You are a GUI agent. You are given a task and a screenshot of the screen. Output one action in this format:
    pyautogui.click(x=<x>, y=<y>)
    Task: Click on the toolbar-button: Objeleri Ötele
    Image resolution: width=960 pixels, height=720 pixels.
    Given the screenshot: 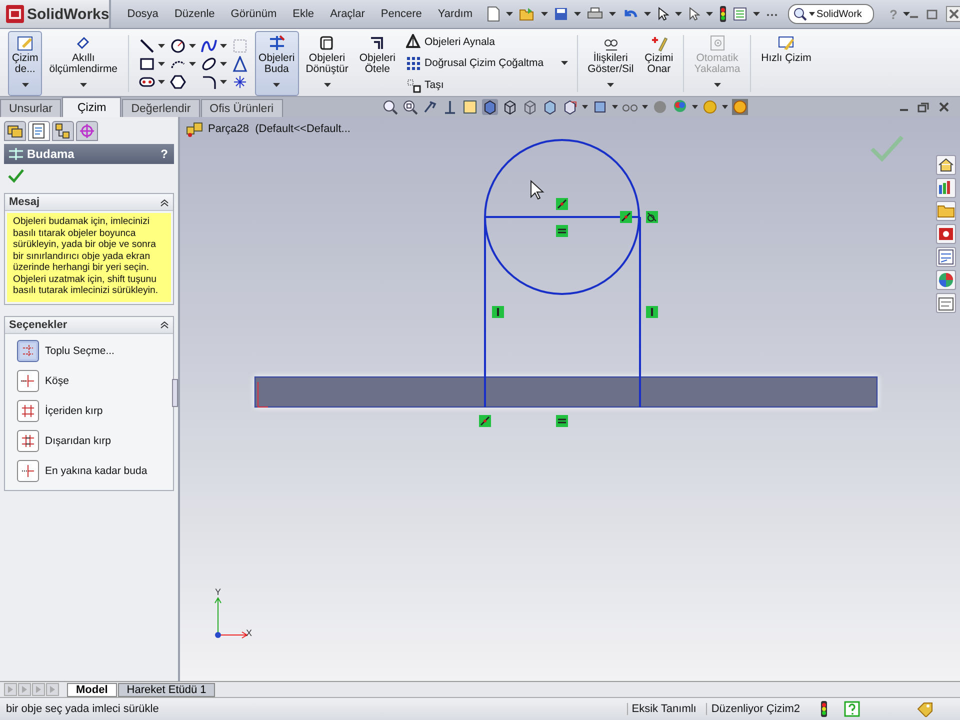 What is the action you would take?
    pyautogui.click(x=377, y=63)
    